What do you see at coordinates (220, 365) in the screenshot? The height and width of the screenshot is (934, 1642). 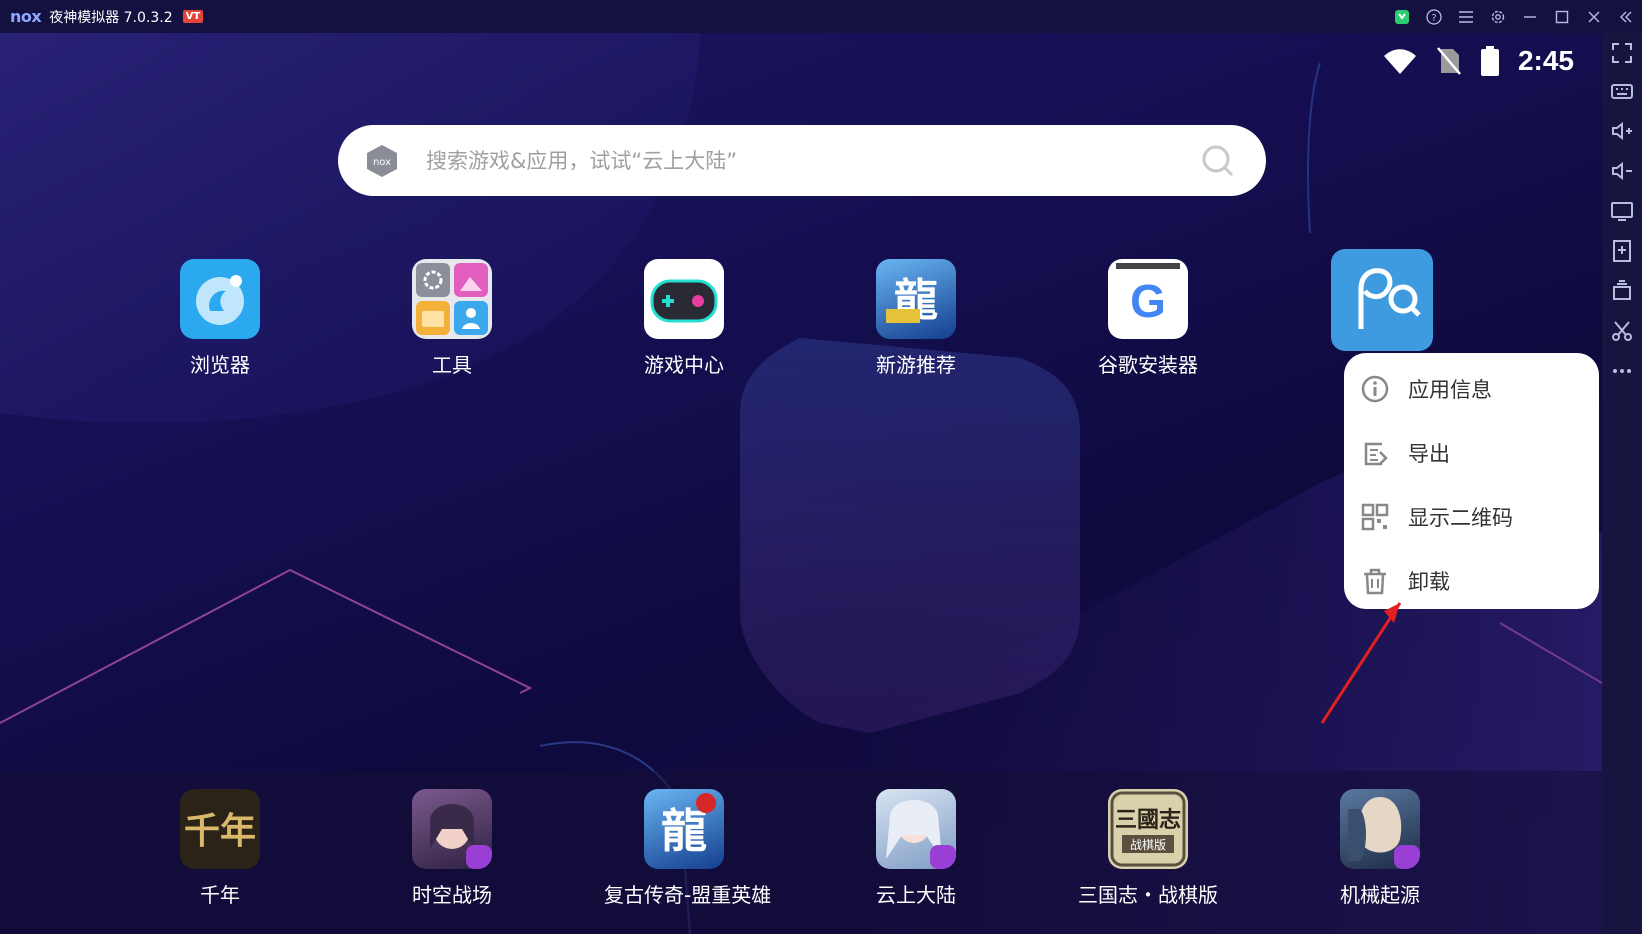 I see `app-label: 浏览器` at bounding box center [220, 365].